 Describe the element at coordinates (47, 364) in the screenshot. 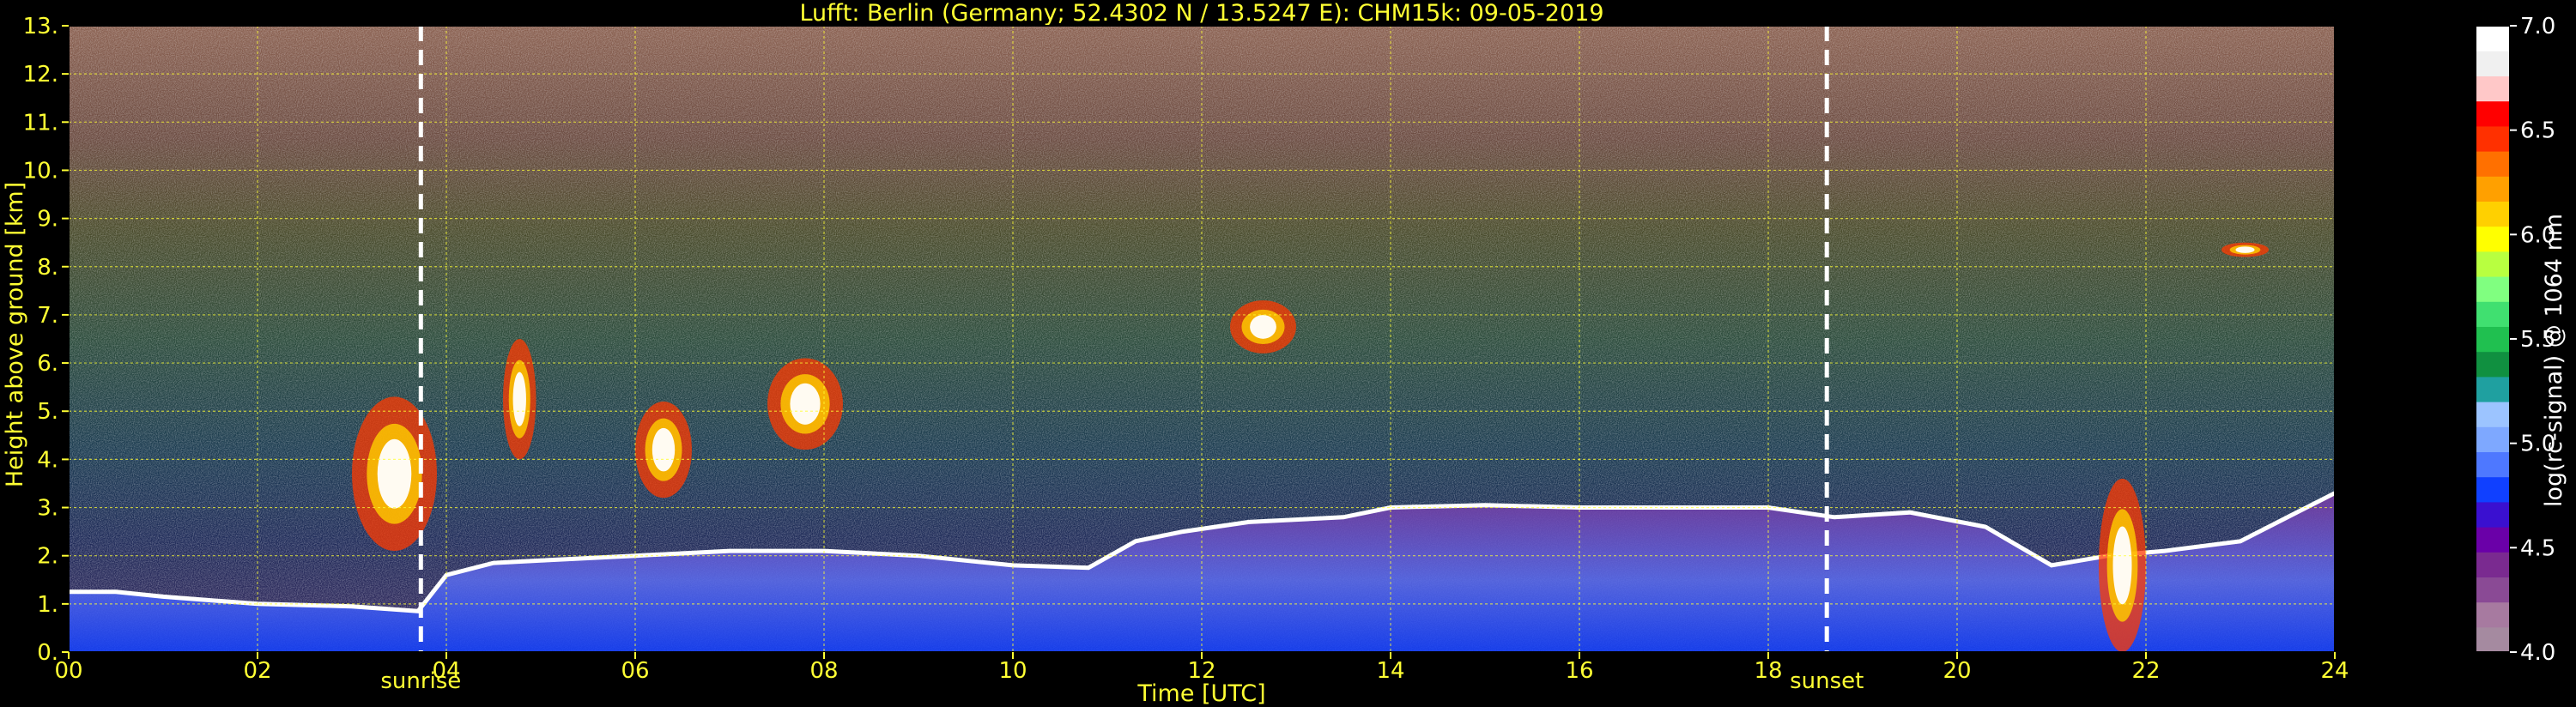

I see `y-tick-label: 6.` at that location.